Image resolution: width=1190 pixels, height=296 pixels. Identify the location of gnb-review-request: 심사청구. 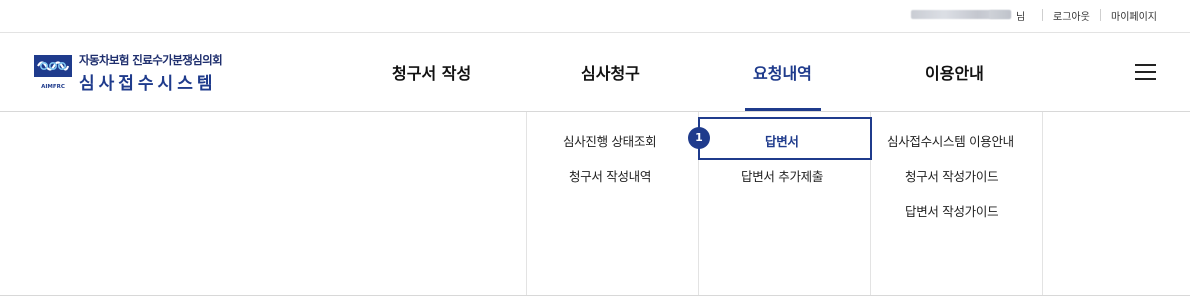
(610, 72).